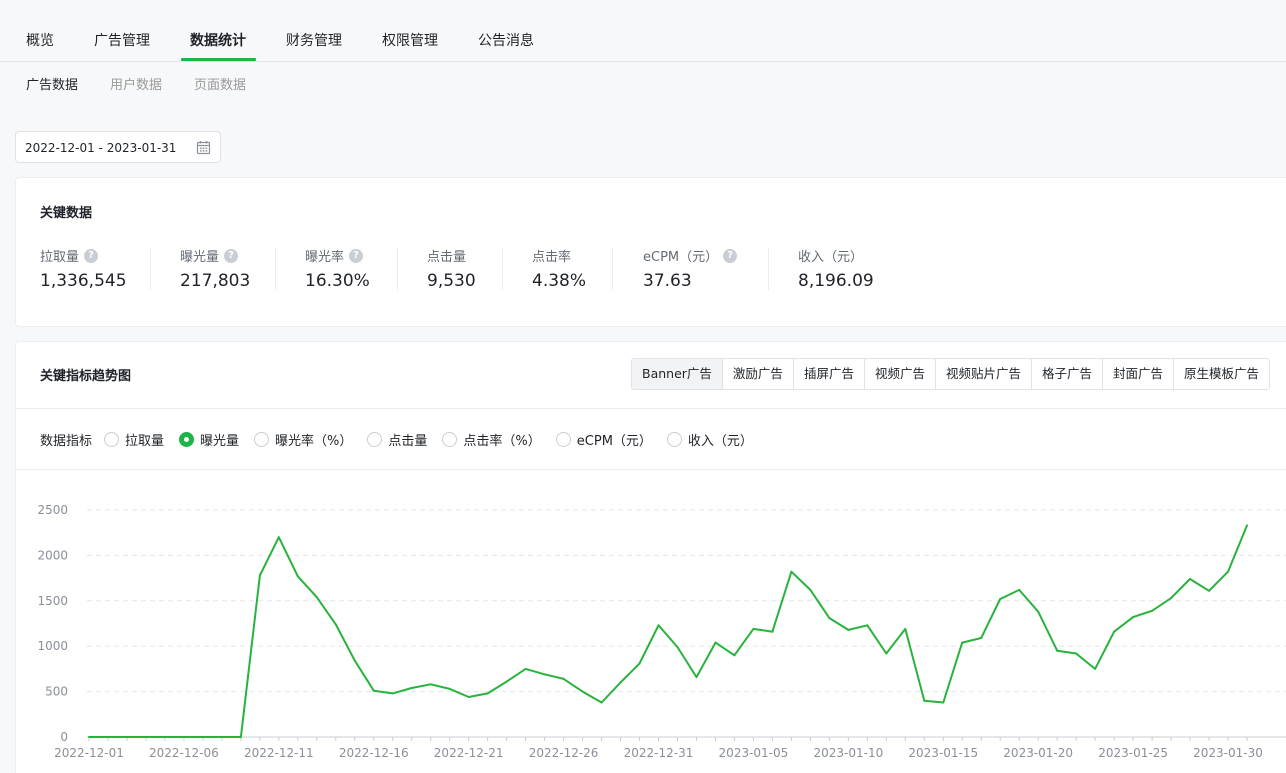 The width and height of the screenshot is (1286, 773). I want to click on subnav-user-data: 用户数据, so click(136, 83).